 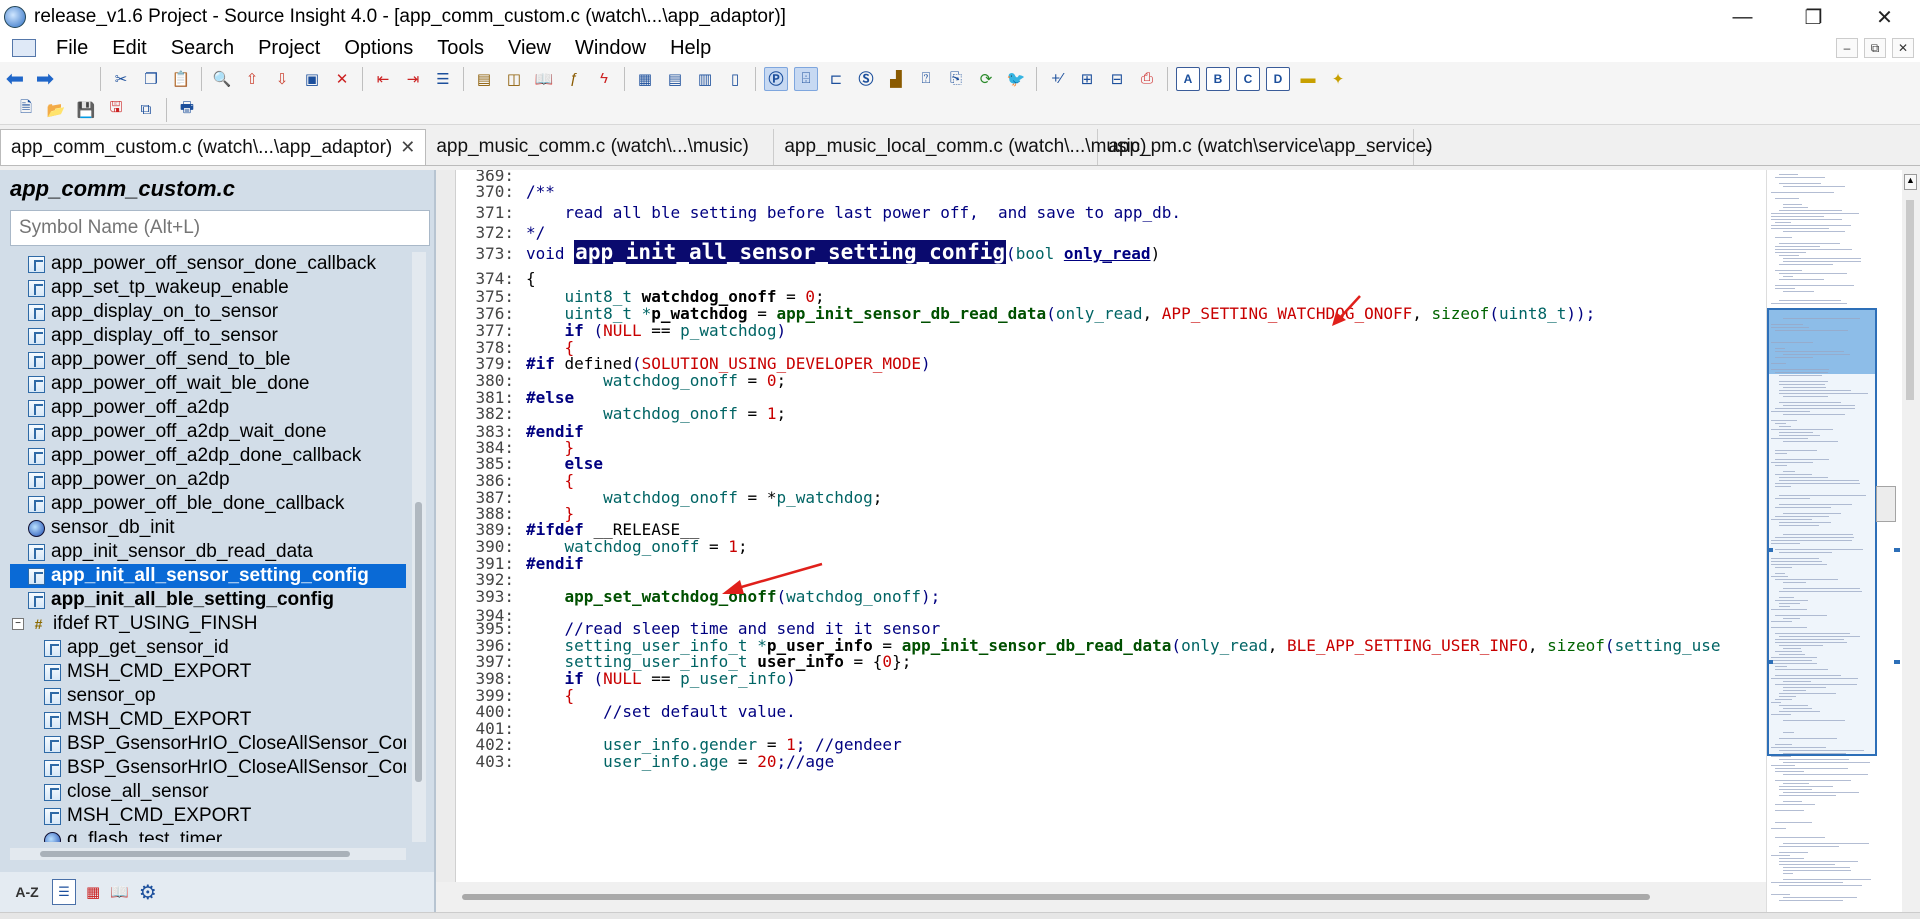 What do you see at coordinates (574, 79) in the screenshot?
I see `function-icon: ƒ` at bounding box center [574, 79].